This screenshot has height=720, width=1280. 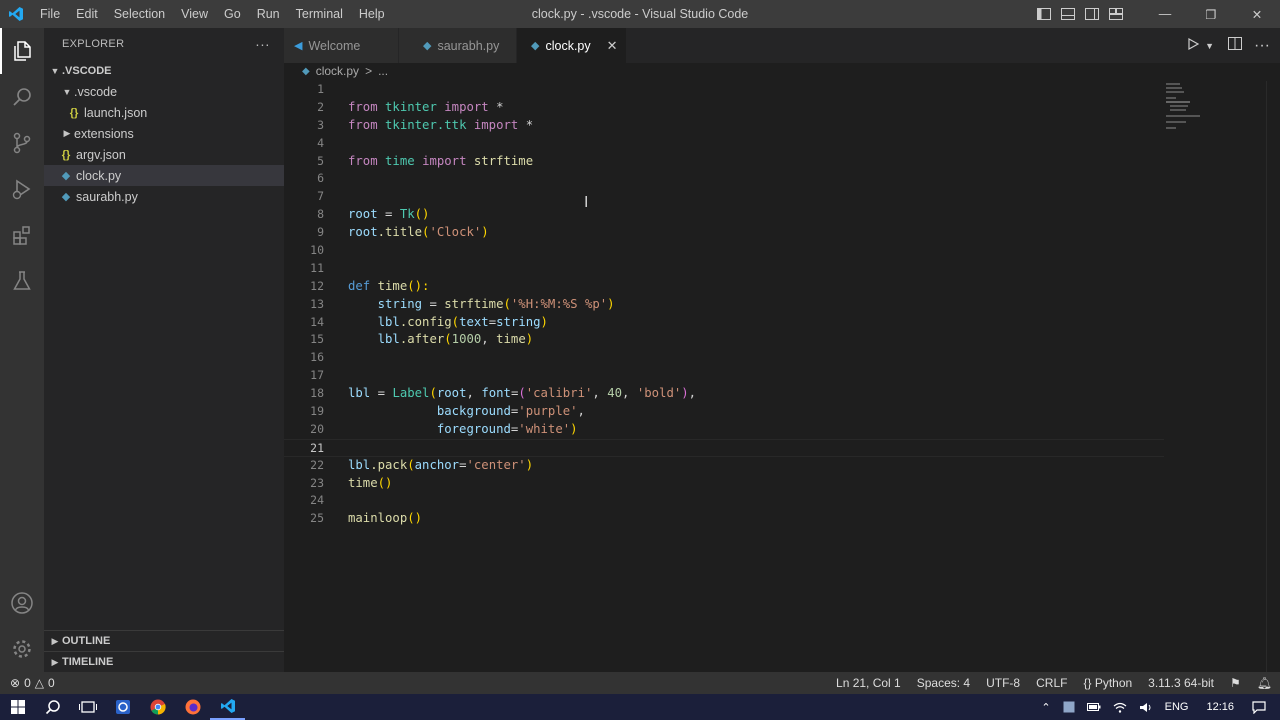 What do you see at coordinates (93, 44) in the screenshot?
I see `explorer-title: EXPLORER` at bounding box center [93, 44].